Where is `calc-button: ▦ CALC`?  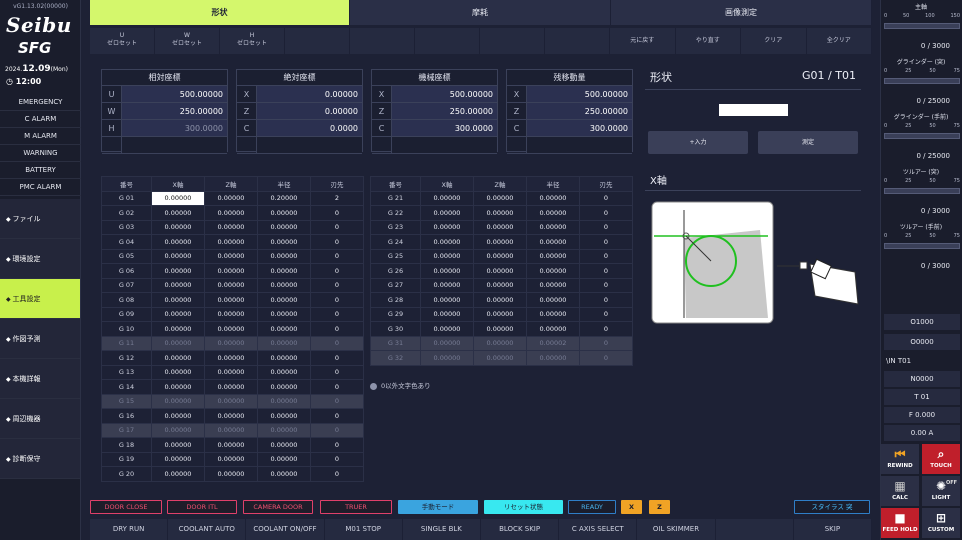 calc-button: ▦ CALC is located at coordinates (900, 491).